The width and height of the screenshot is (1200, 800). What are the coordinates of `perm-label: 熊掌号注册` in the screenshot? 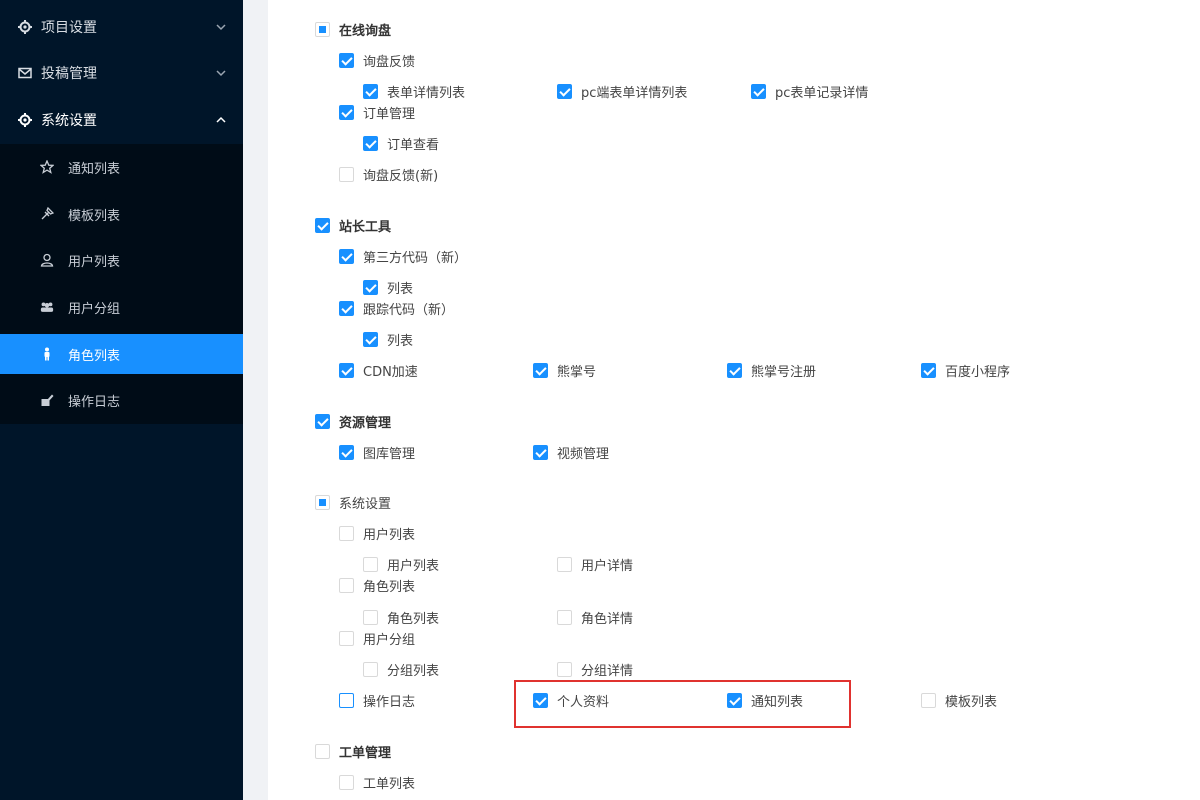 It's located at (784, 372).